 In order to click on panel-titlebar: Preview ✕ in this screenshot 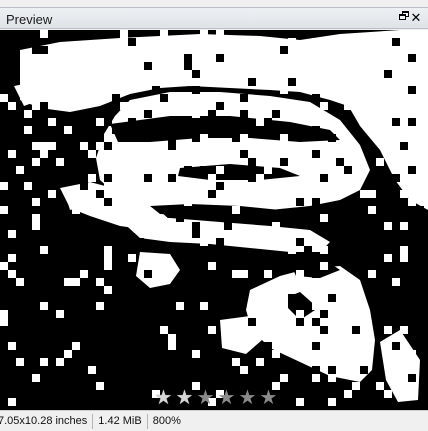, I will do `click(214, 18)`.